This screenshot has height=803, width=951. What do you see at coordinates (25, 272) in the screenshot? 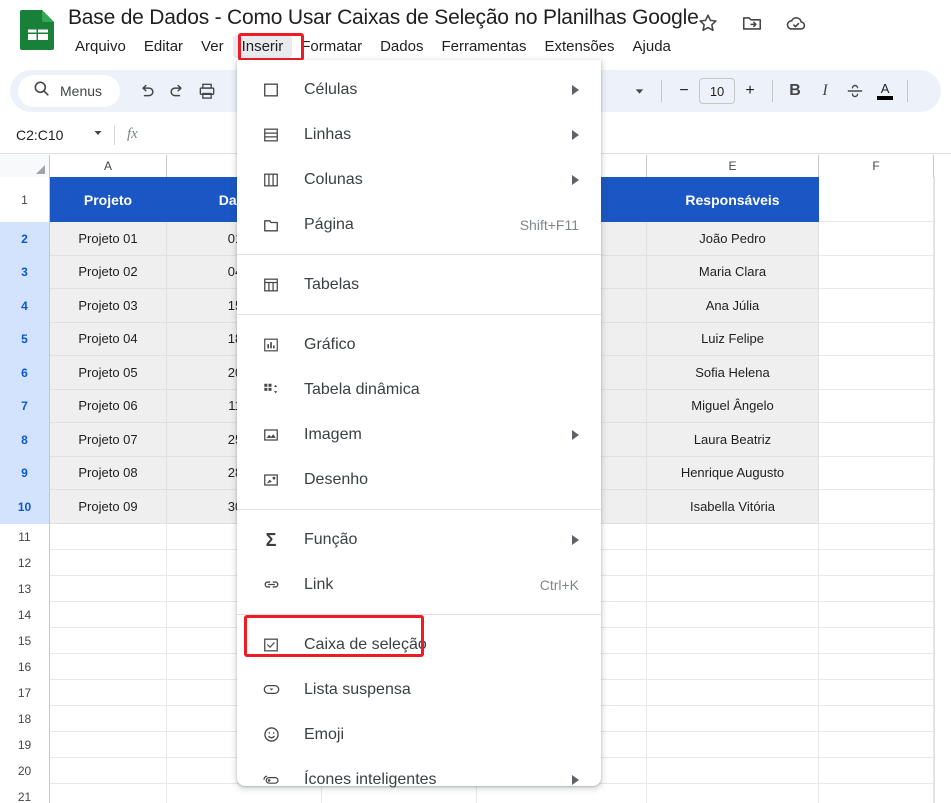
I see `row-header-3: 3` at bounding box center [25, 272].